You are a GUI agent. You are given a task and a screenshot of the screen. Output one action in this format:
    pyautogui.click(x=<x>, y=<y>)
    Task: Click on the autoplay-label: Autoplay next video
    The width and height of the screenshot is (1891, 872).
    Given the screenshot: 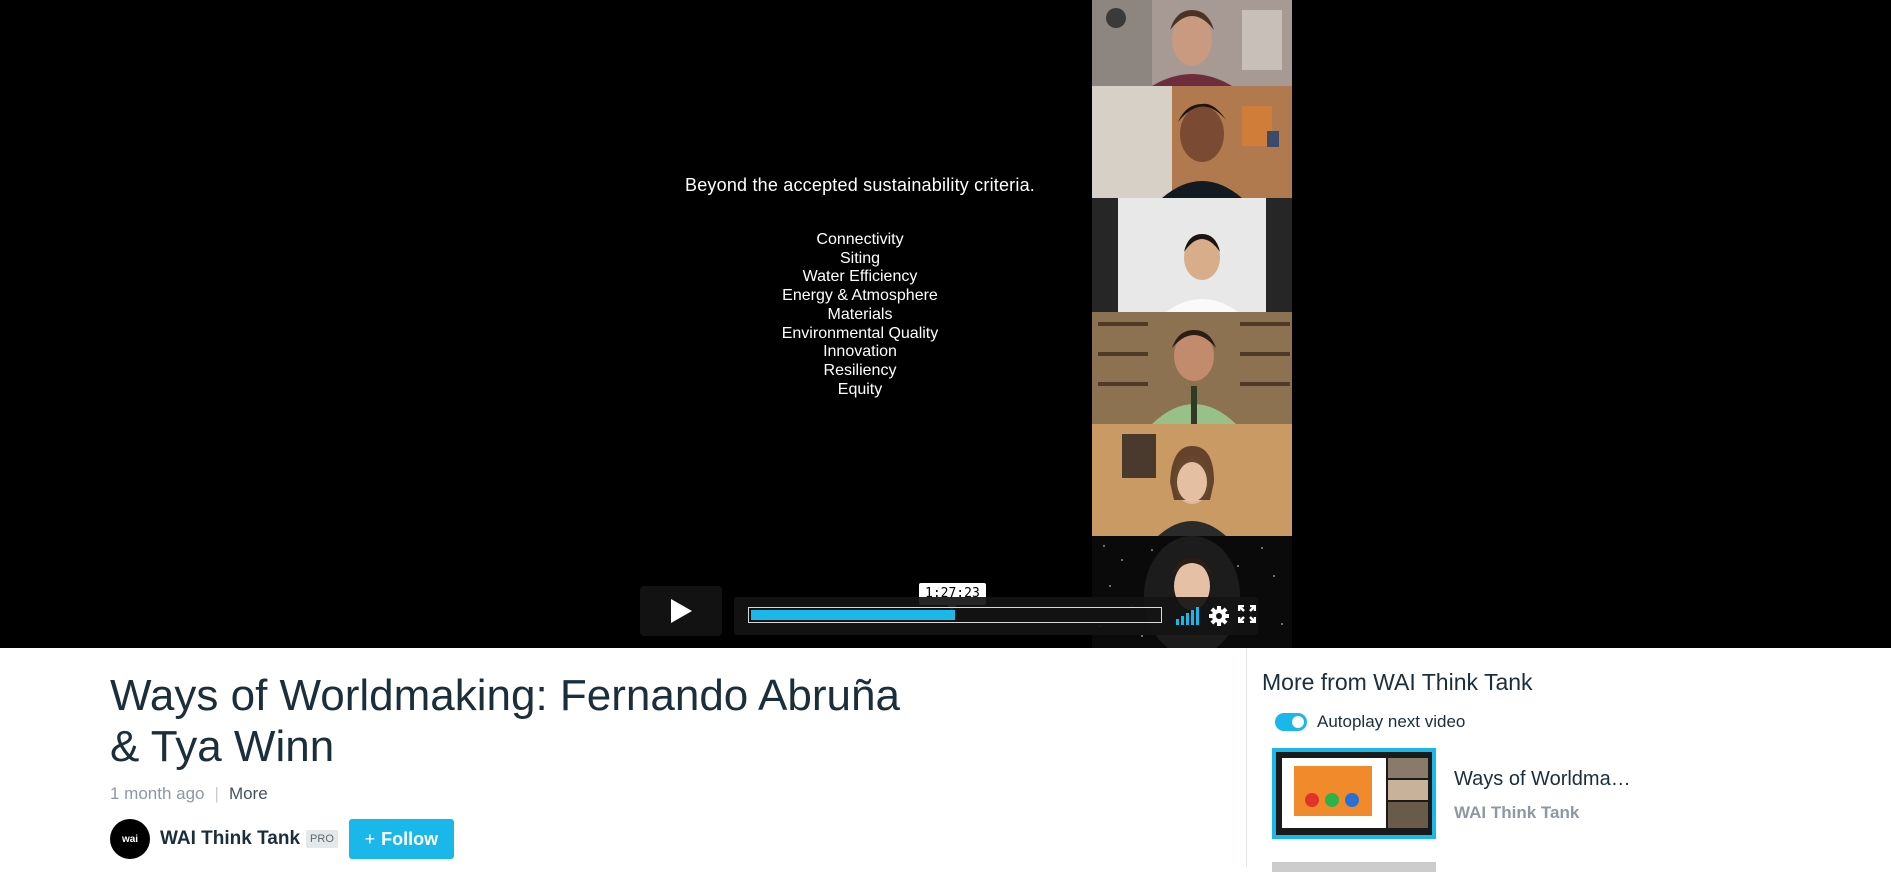 What is the action you would take?
    pyautogui.click(x=1391, y=721)
    